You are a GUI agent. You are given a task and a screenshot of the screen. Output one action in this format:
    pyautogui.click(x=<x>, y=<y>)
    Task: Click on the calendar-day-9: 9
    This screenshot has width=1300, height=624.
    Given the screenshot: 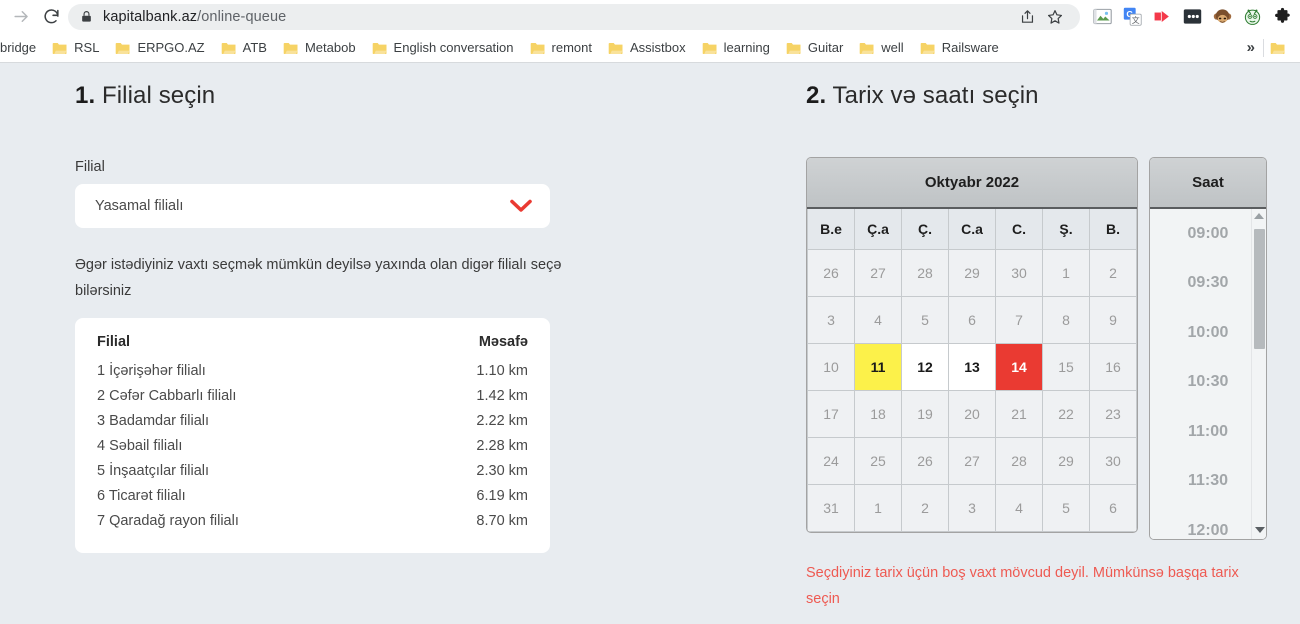 What is the action you would take?
    pyautogui.click(x=1113, y=319)
    